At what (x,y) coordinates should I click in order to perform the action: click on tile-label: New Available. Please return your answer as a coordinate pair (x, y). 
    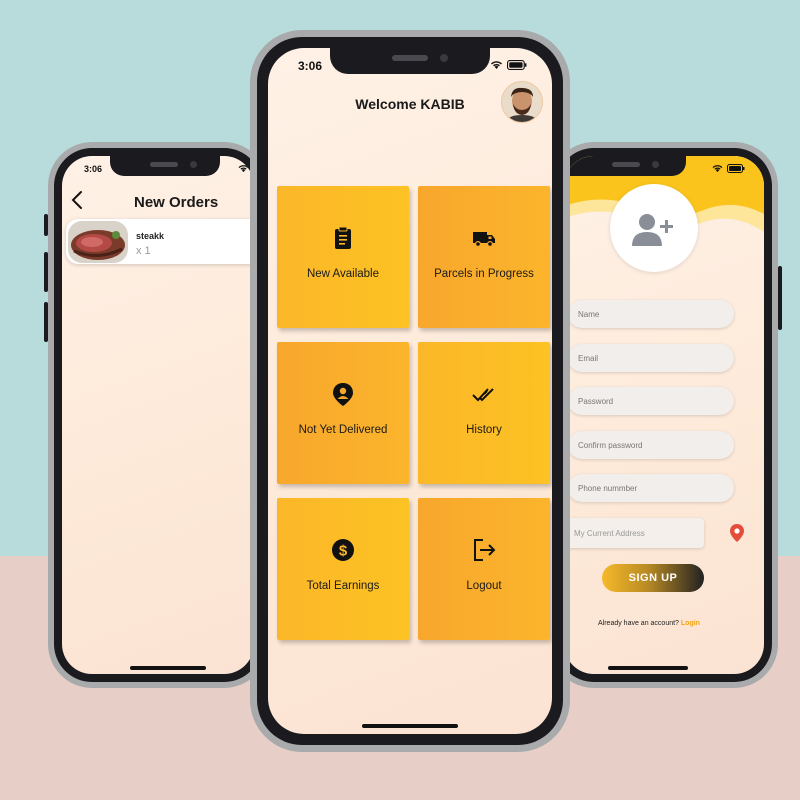
    Looking at the image, I should click on (343, 274).